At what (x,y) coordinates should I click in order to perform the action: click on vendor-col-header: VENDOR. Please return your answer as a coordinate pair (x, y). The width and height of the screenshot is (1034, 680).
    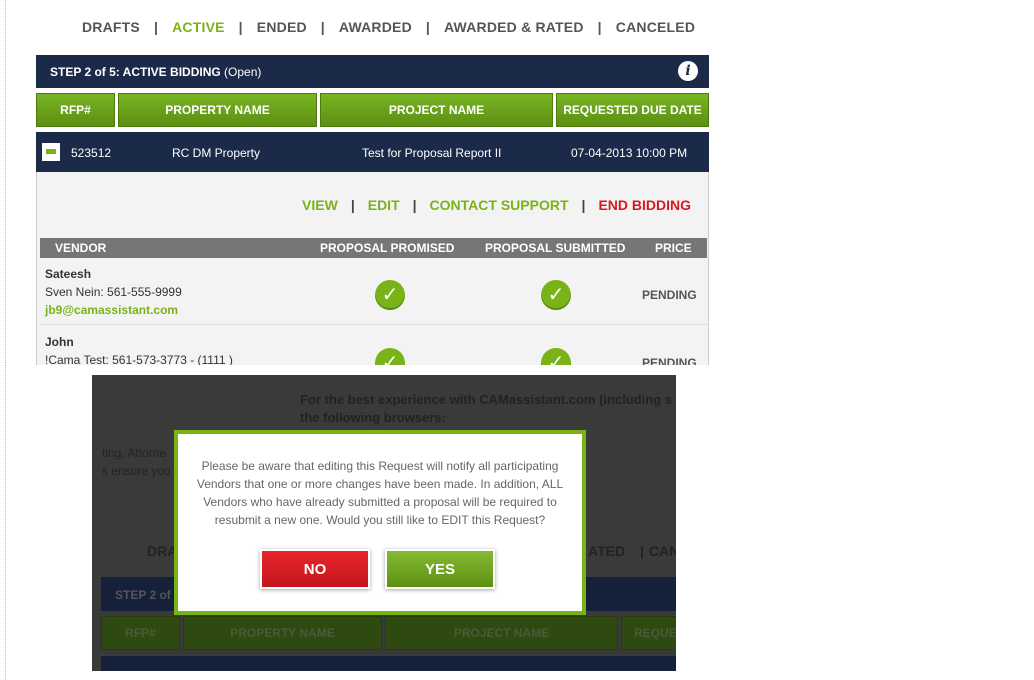
    Looking at the image, I should click on (81, 248).